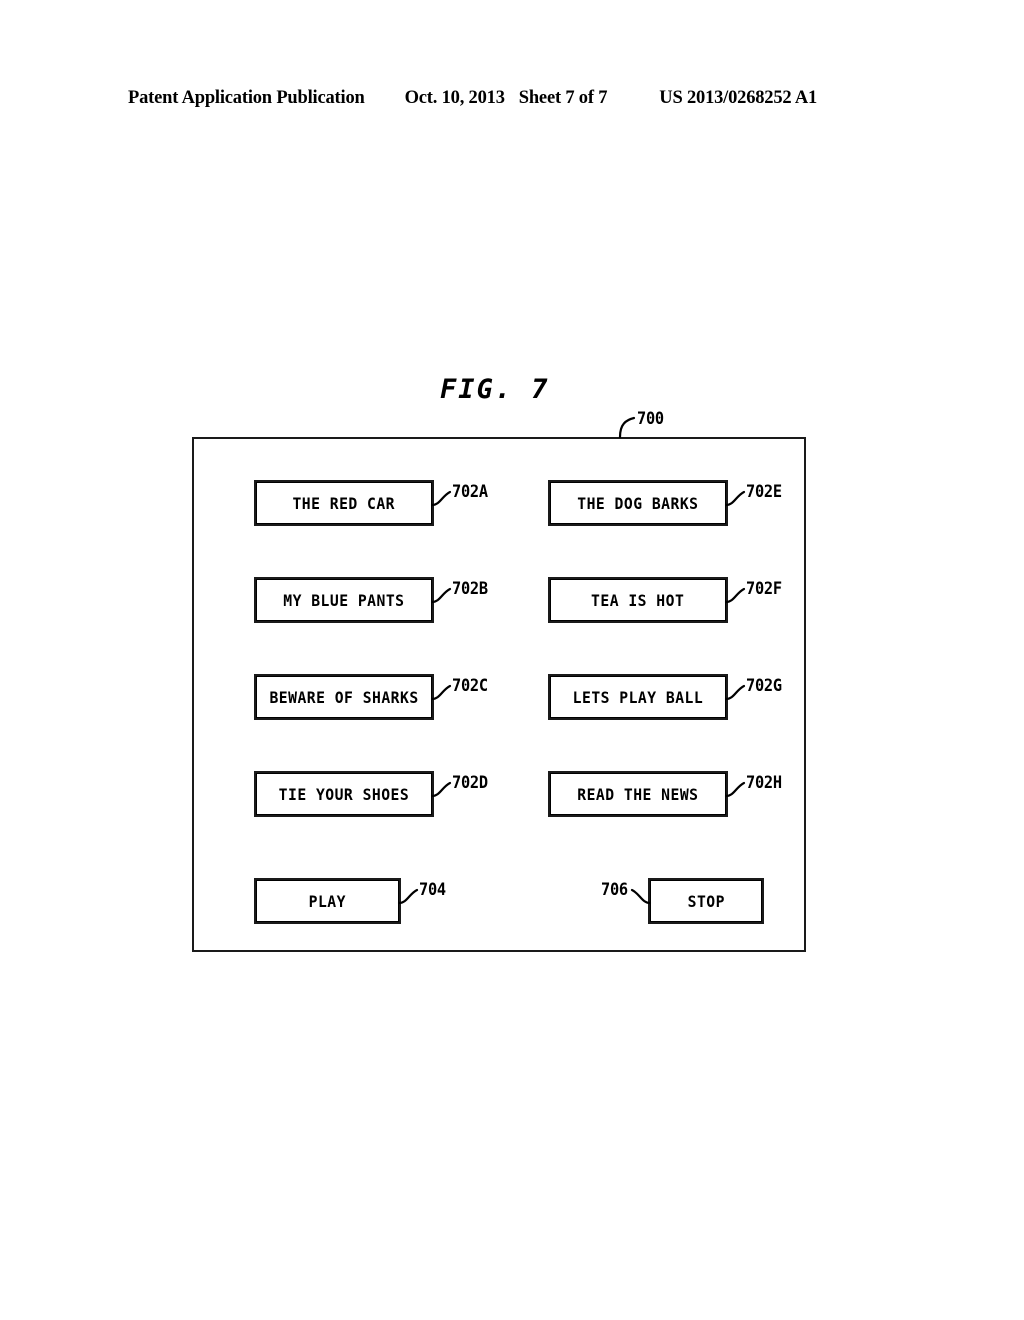 The height and width of the screenshot is (1320, 1024). I want to click on reference-numeral-702h: 702H, so click(764, 783).